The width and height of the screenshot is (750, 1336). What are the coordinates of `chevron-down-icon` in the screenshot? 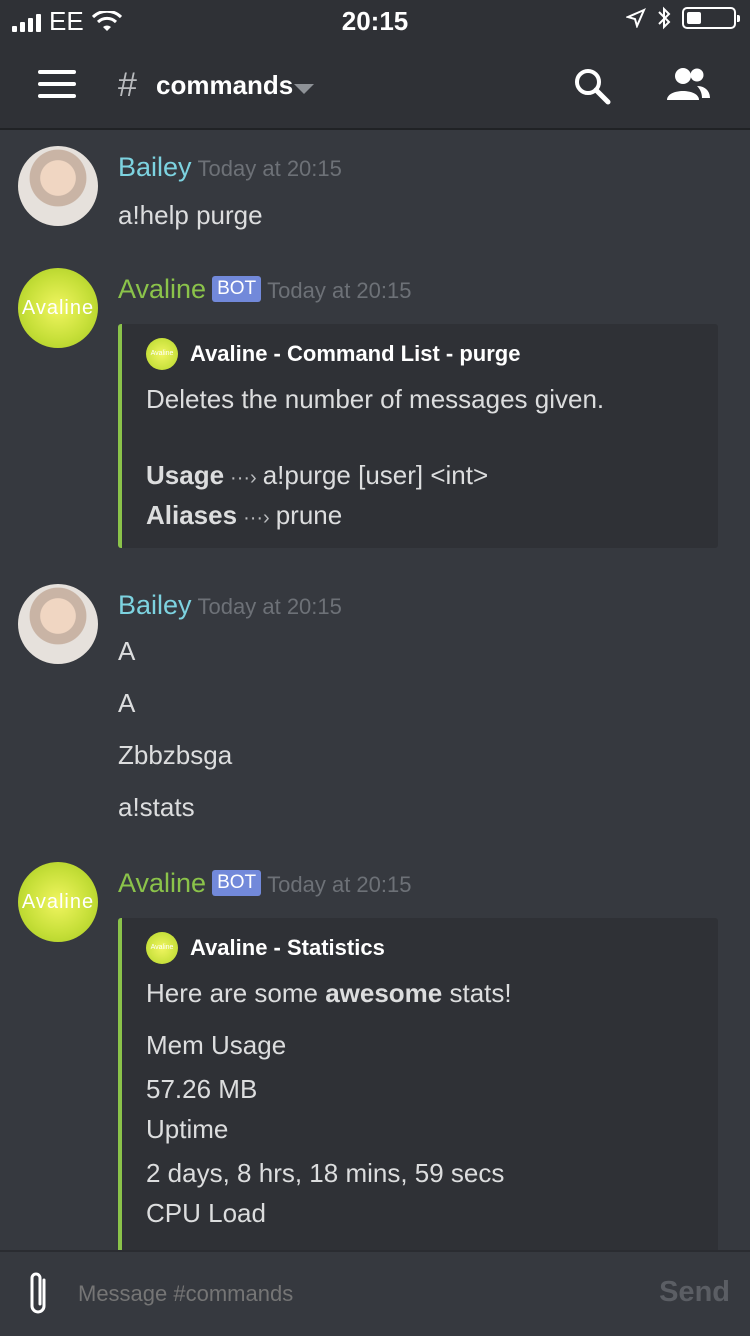 It's located at (304, 89).